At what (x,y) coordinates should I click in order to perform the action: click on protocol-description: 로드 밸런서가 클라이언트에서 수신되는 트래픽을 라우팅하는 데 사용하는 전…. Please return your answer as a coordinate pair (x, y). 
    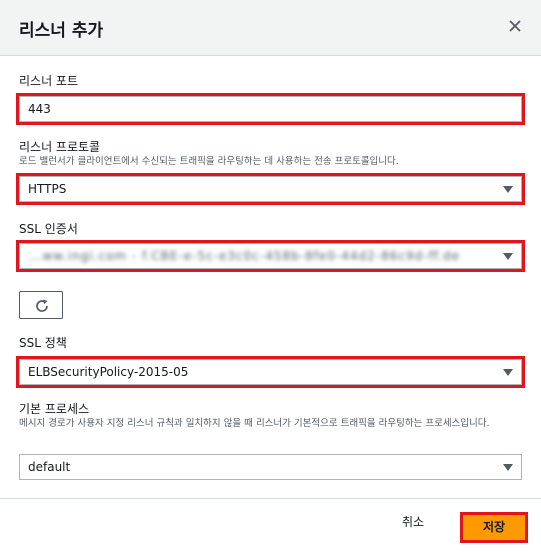
    Looking at the image, I should click on (209, 161).